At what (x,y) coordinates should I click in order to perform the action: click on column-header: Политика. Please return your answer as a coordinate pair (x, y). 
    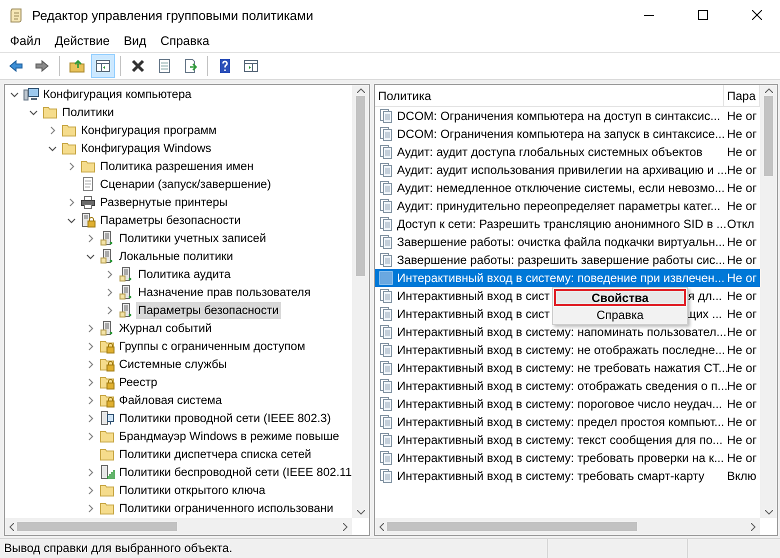
    Looking at the image, I should click on (549, 96).